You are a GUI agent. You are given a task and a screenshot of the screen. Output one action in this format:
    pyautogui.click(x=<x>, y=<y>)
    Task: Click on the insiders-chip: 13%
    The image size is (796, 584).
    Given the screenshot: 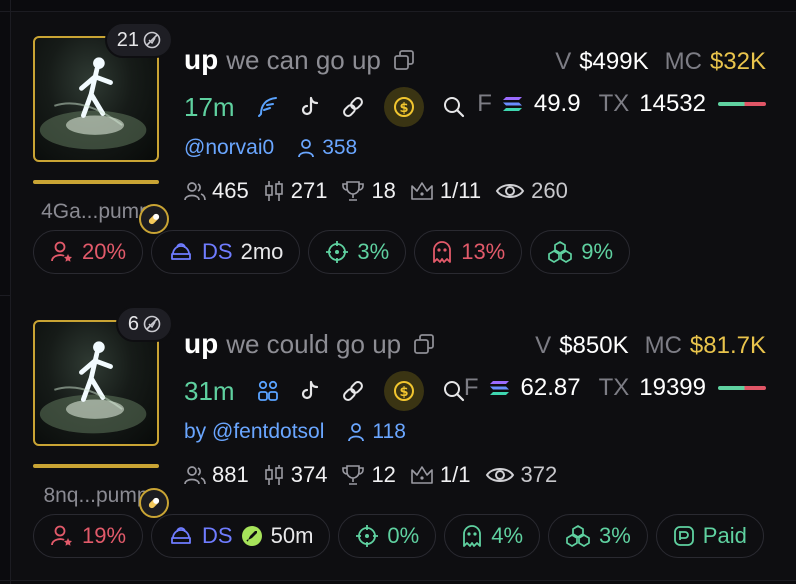 What is the action you would take?
    pyautogui.click(x=468, y=252)
    